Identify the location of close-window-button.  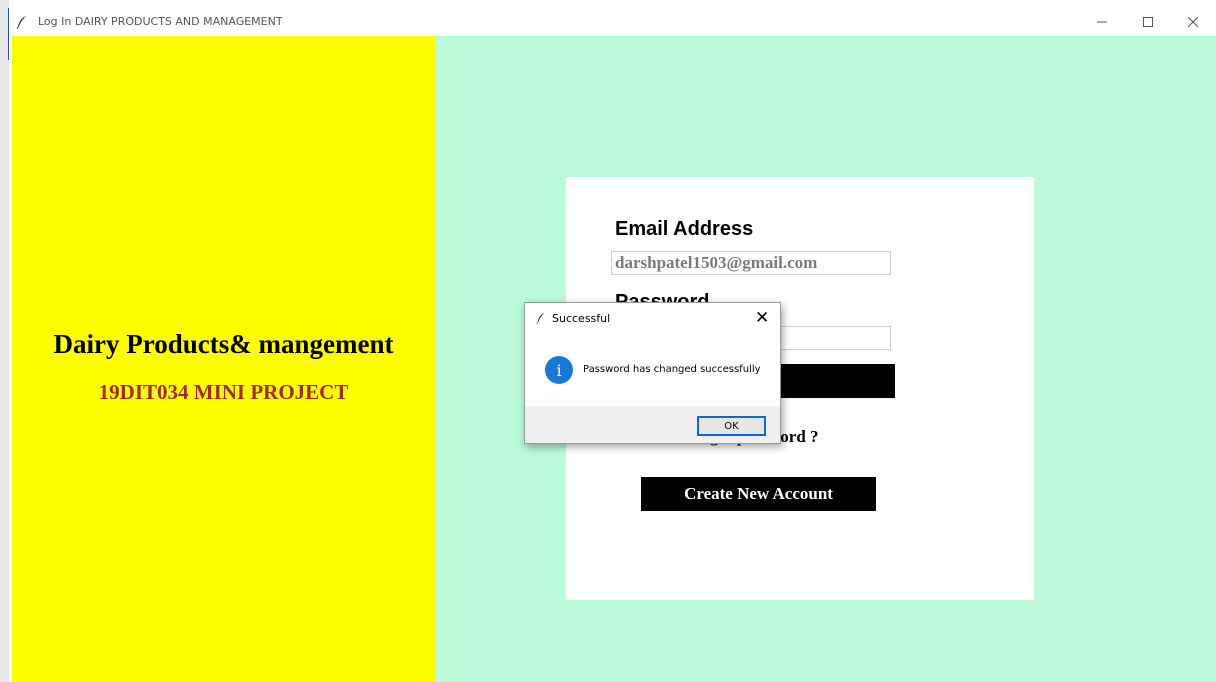
(1193, 22).